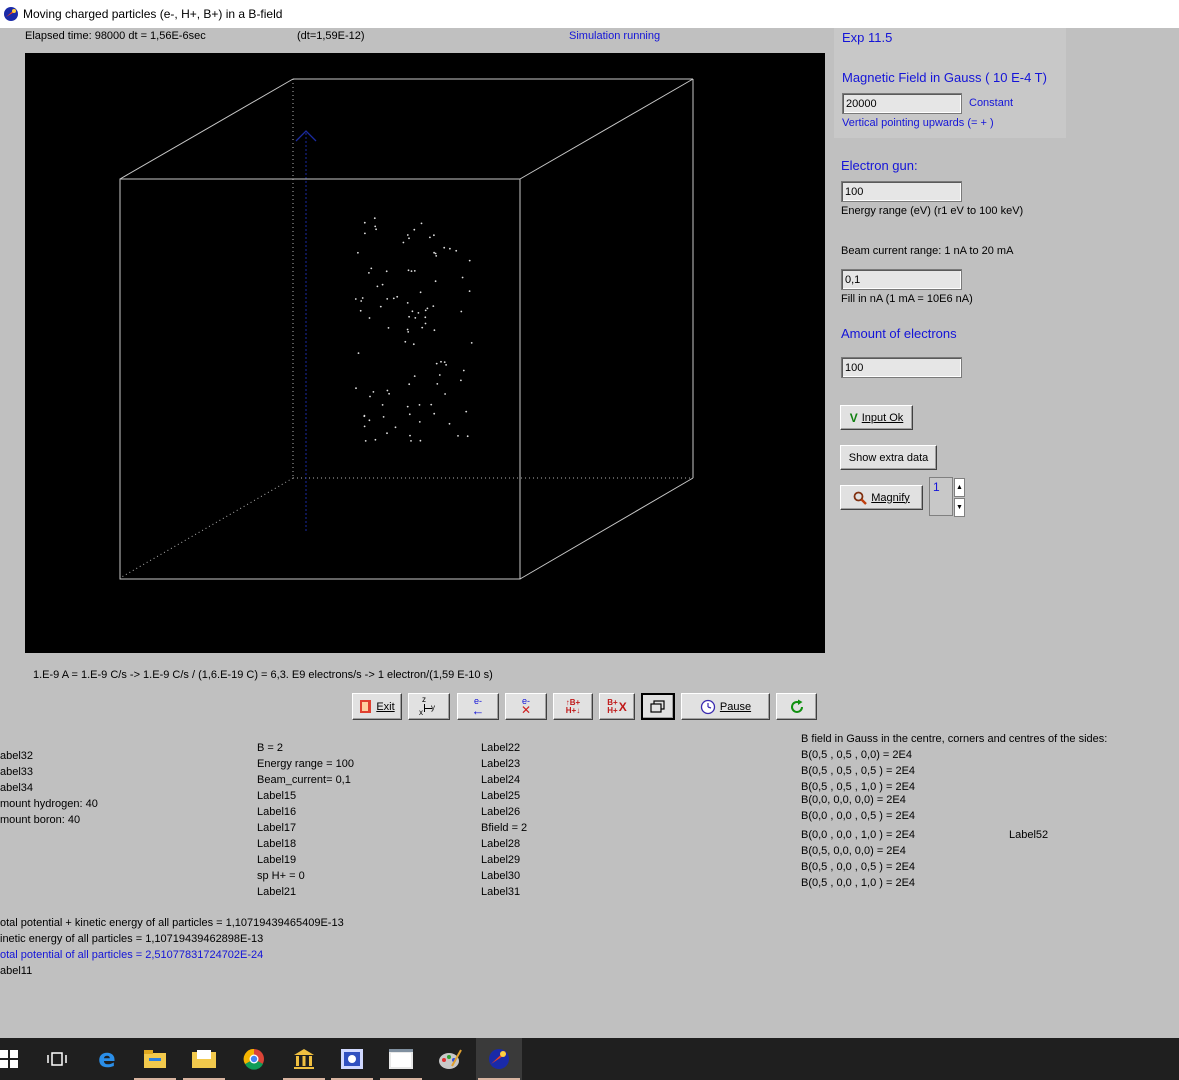 Image resolution: width=1179 pixels, height=1080 pixels. Describe the element at coordinates (901, 191) in the screenshot. I see `energy-input` at that location.